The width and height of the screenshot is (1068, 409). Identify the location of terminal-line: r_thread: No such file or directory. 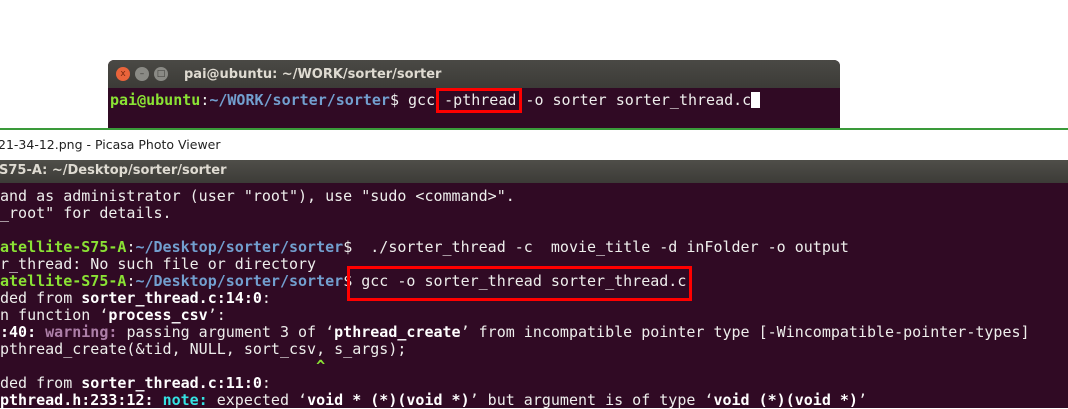
(158, 264).